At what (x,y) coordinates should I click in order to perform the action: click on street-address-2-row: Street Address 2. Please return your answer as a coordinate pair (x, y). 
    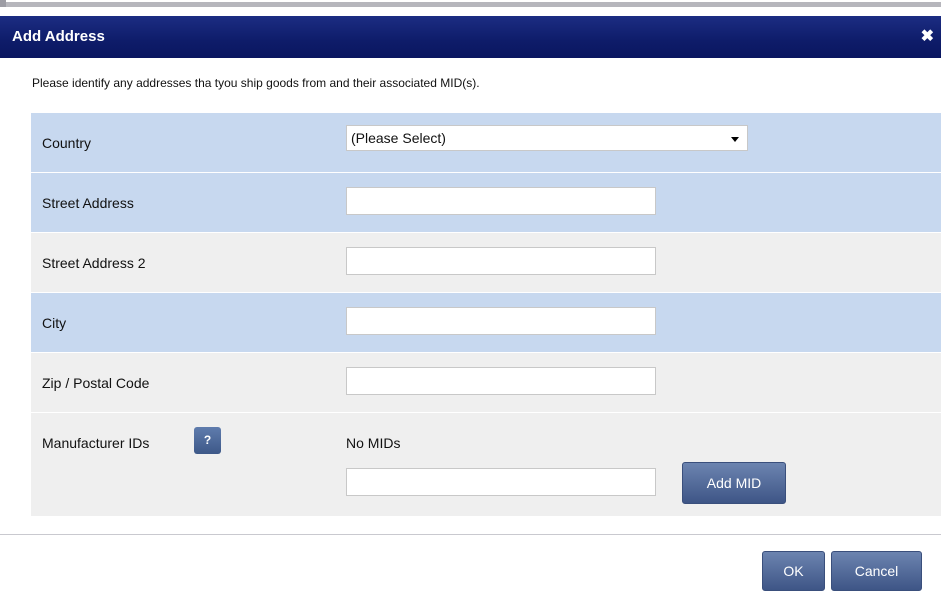
    Looking at the image, I should click on (486, 263).